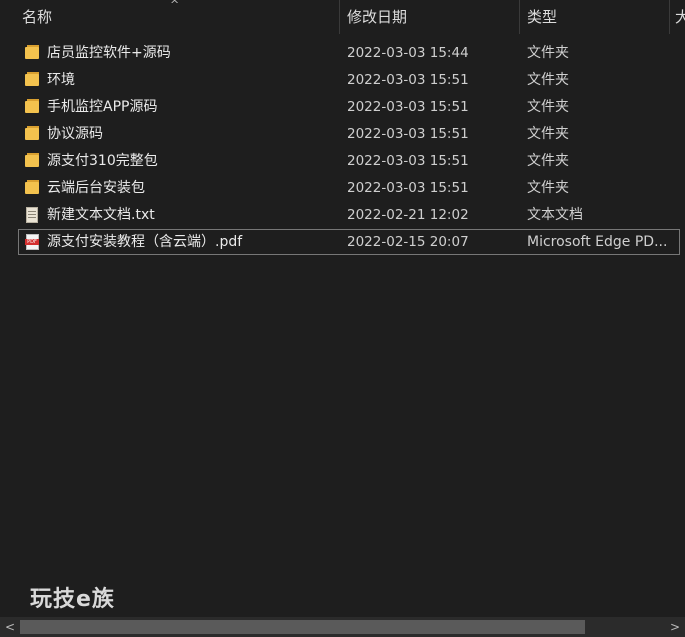 Image resolution: width=685 pixels, height=637 pixels. What do you see at coordinates (96, 188) in the screenshot?
I see `file-name: 云端后台安装包` at bounding box center [96, 188].